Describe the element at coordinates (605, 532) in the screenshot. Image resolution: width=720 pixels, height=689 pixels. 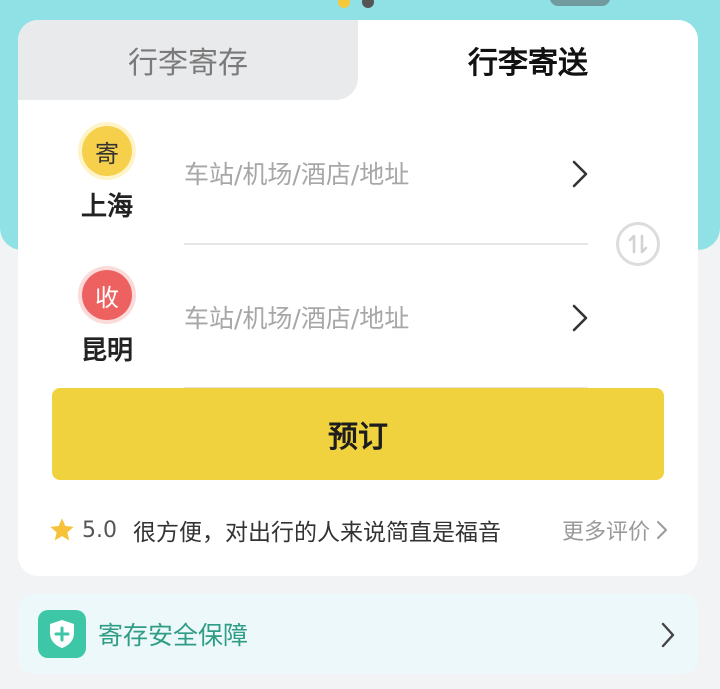
I see `more-reviews-label: 更多评价` at that location.